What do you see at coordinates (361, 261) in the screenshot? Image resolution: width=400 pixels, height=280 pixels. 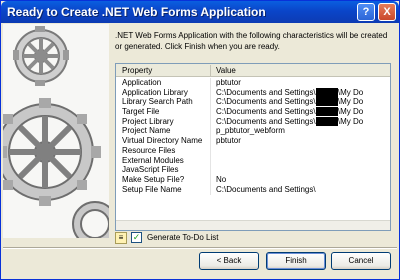 I see `cancel-button: Cancel` at bounding box center [361, 261].